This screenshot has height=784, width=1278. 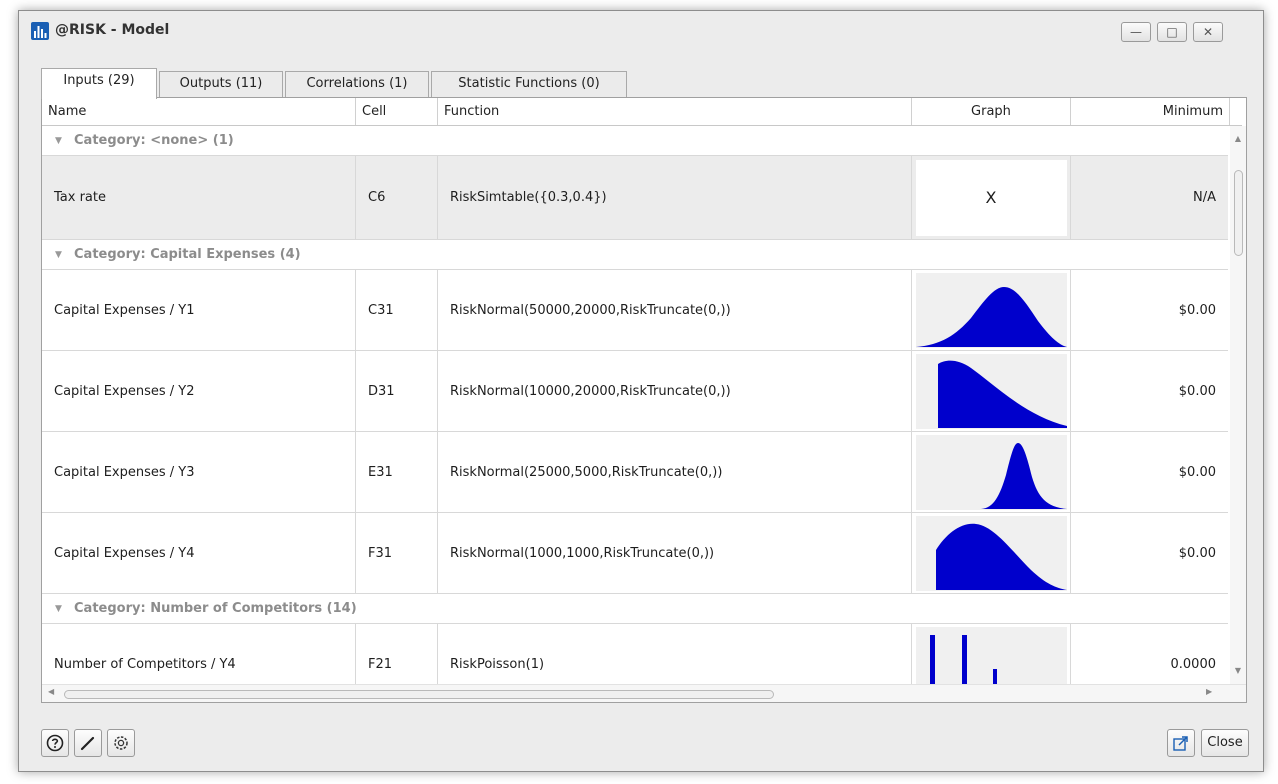 I want to click on tab-outputs: Outputs (11), so click(x=221, y=84).